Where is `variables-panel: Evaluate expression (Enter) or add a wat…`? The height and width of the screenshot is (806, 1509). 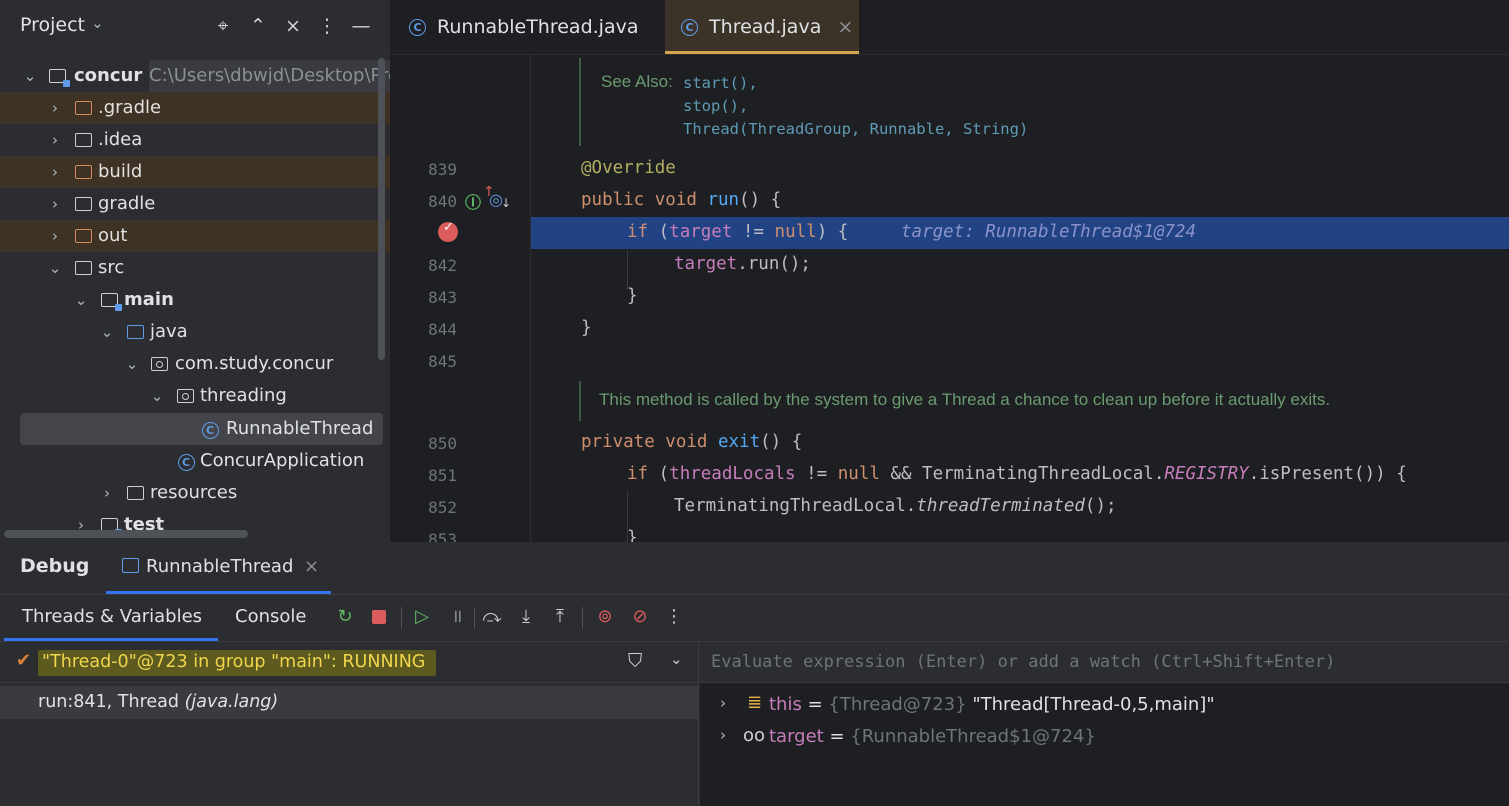 variables-panel: Evaluate expression (Enter) or add a wat… is located at coordinates (1104, 724).